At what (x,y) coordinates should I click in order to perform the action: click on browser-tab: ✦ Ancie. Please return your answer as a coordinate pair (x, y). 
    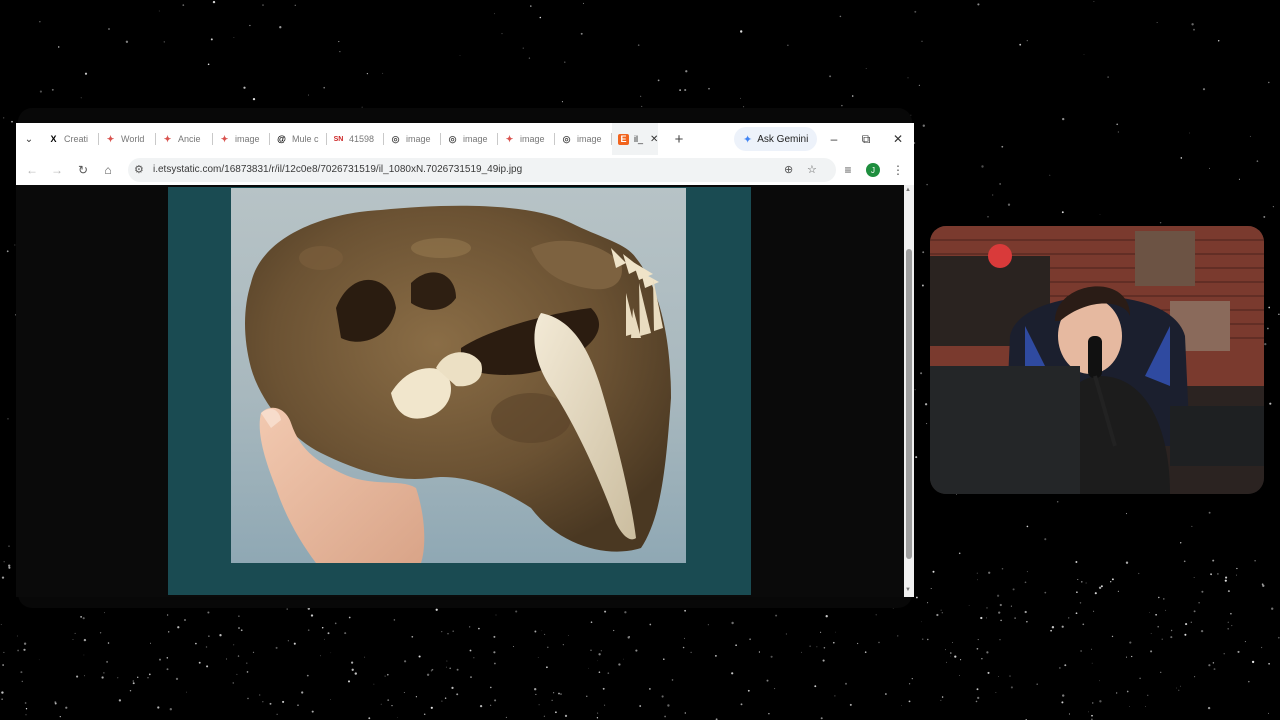
    Looking at the image, I should click on (184, 139).